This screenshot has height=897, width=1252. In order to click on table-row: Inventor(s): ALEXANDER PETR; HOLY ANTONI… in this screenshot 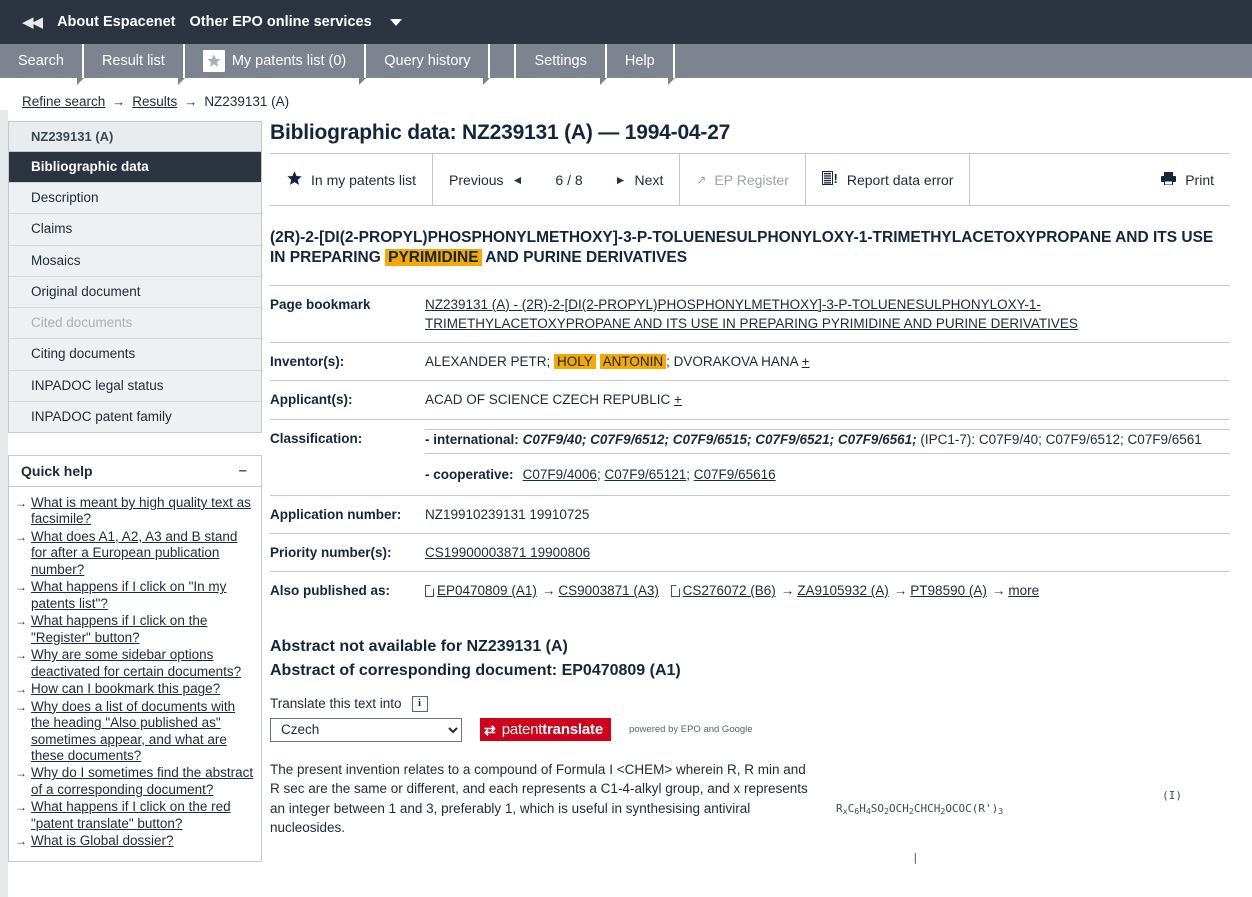, I will do `click(750, 361)`.